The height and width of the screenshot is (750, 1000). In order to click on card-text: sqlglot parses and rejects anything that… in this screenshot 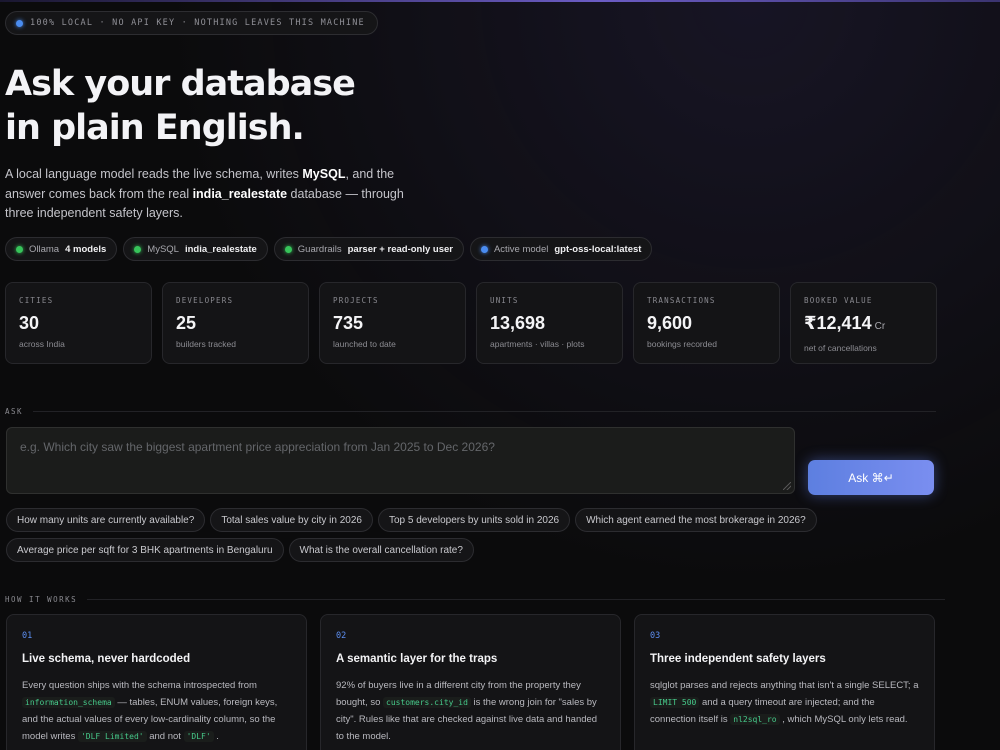, I will do `click(784, 702)`.